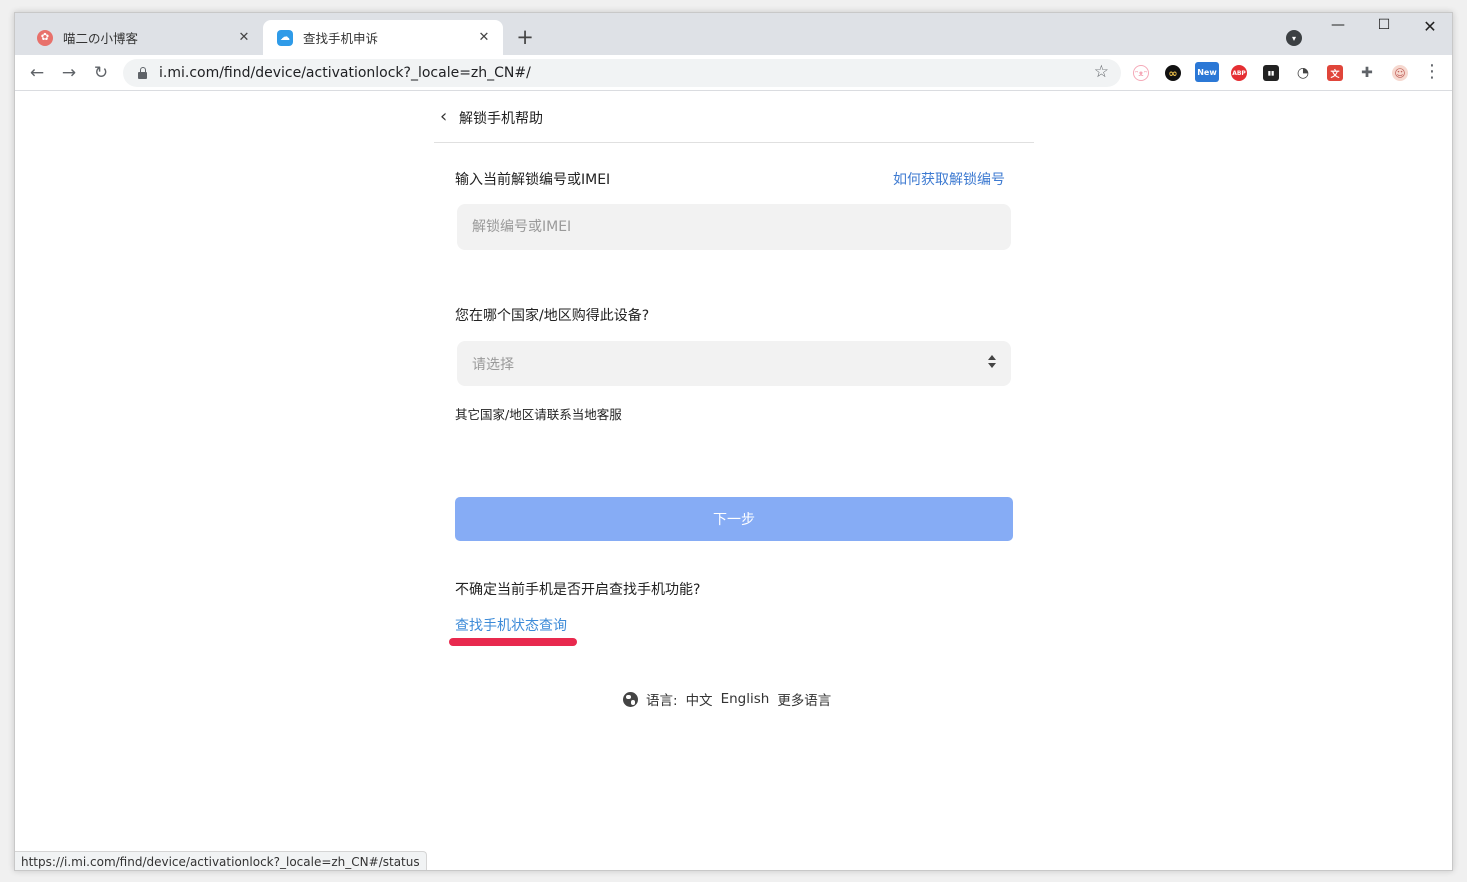 Image resolution: width=1467 pixels, height=882 pixels. What do you see at coordinates (1207, 72) in the screenshot?
I see `new-badge-icon: New` at bounding box center [1207, 72].